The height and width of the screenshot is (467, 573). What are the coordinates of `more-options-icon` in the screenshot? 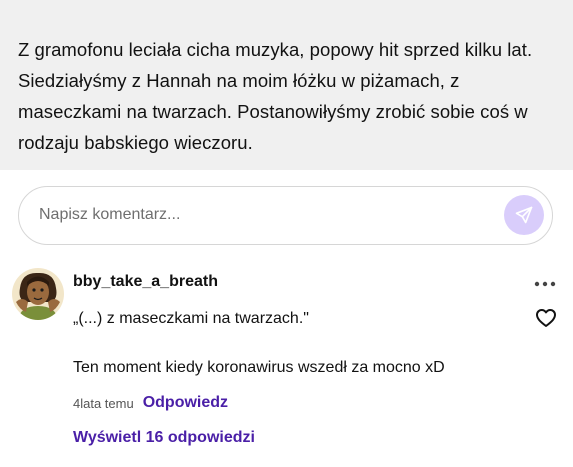 It's located at (545, 284).